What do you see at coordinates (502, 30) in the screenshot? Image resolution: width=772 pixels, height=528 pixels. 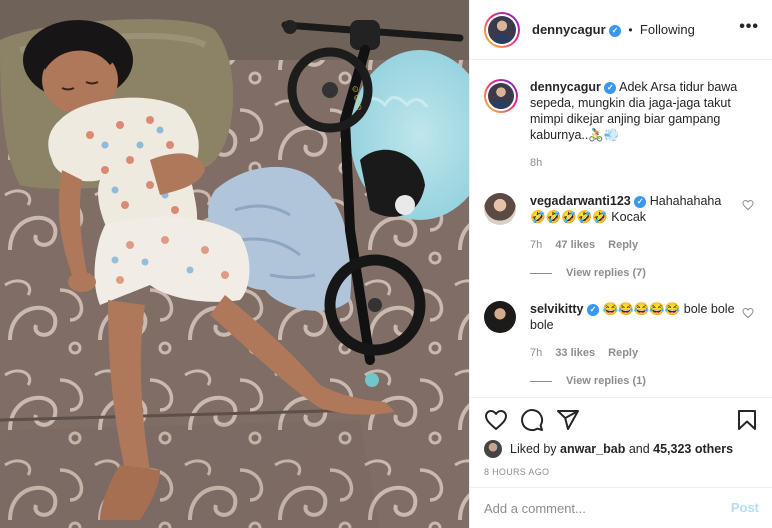 I see `author-avatar` at bounding box center [502, 30].